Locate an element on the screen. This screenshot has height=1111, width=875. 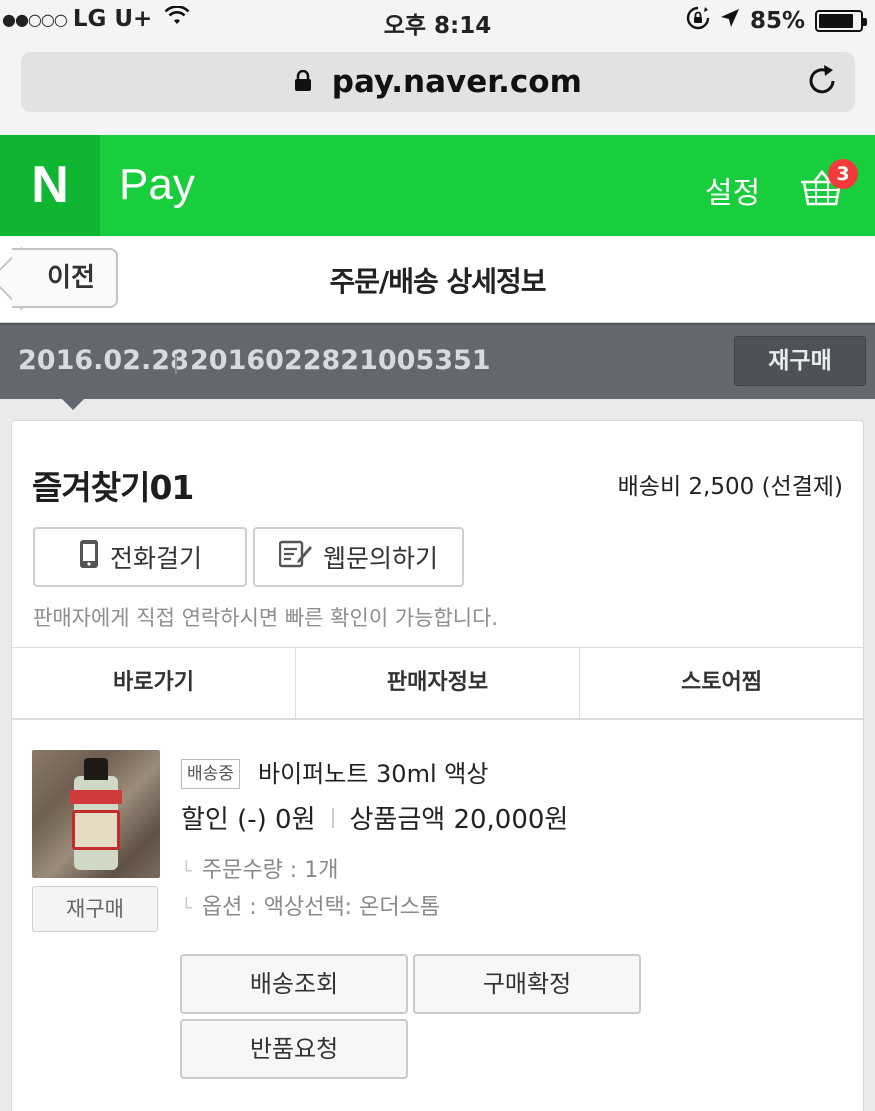
settings-link: 설정 is located at coordinates (732, 190).